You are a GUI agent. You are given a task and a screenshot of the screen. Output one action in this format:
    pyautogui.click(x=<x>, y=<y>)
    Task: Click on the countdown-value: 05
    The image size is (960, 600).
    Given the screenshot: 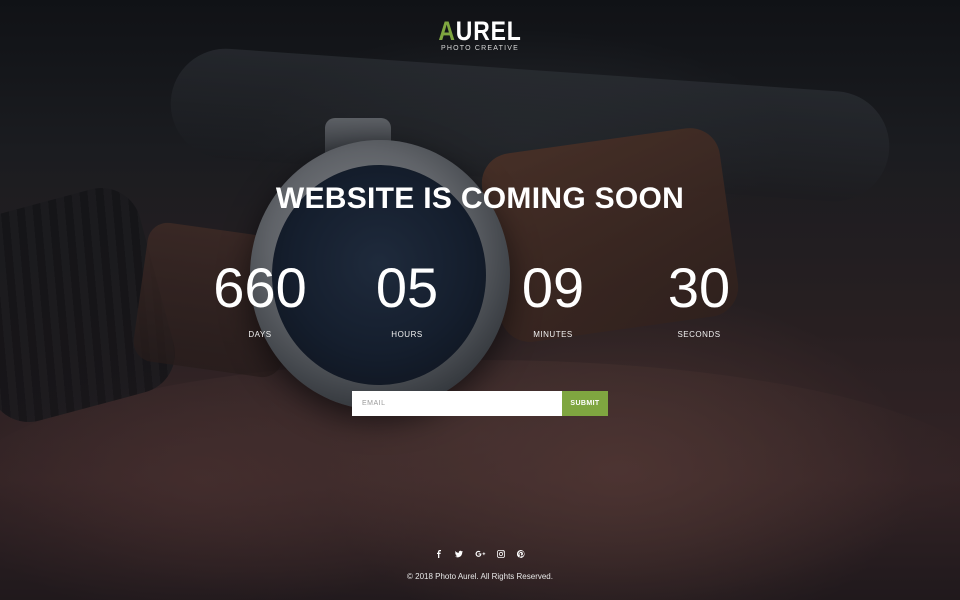 What is the action you would take?
    pyautogui.click(x=407, y=287)
    